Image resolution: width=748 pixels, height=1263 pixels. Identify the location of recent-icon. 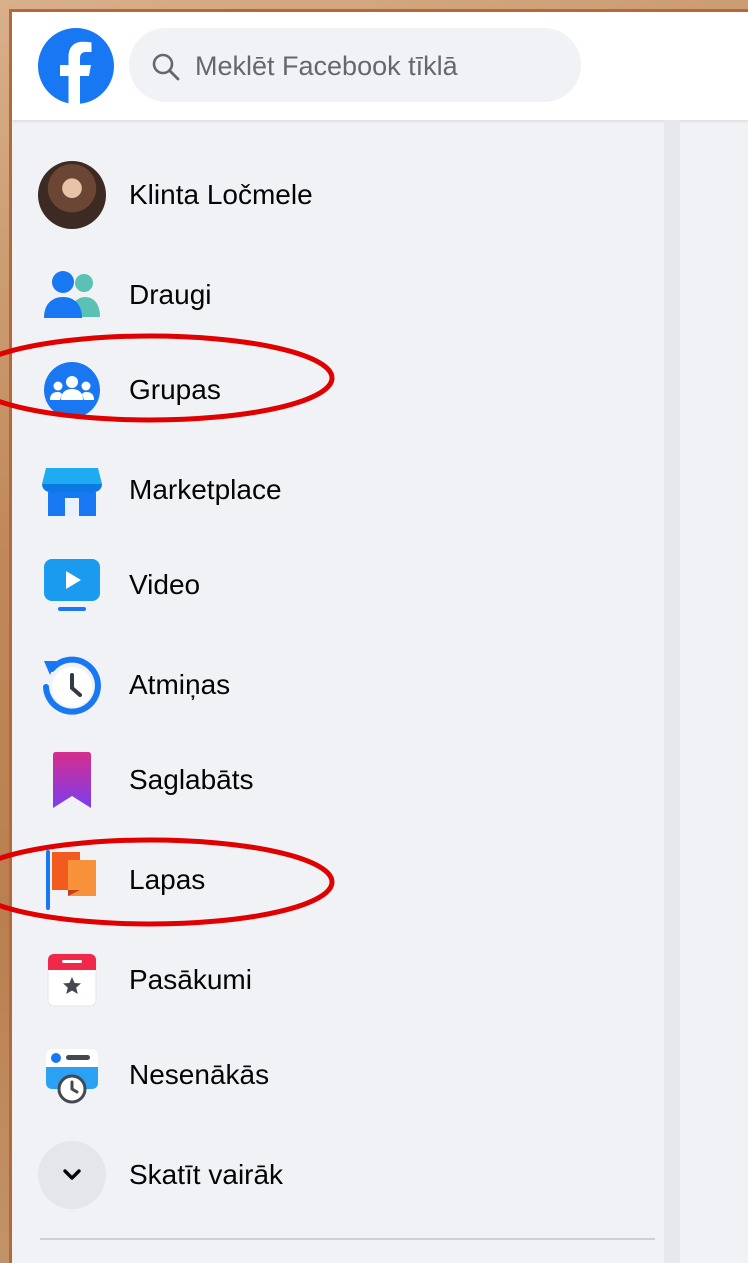
(72, 1075).